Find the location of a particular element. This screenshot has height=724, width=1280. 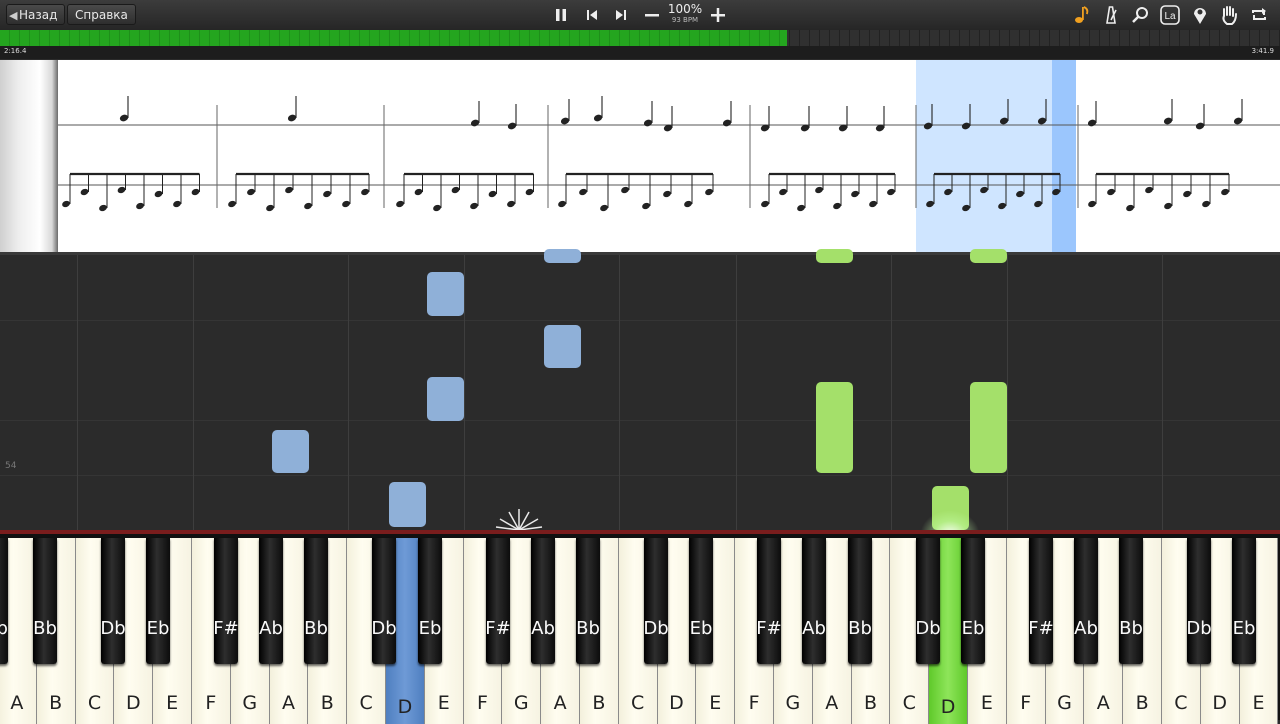

white-key-label: E is located at coordinates (715, 703).